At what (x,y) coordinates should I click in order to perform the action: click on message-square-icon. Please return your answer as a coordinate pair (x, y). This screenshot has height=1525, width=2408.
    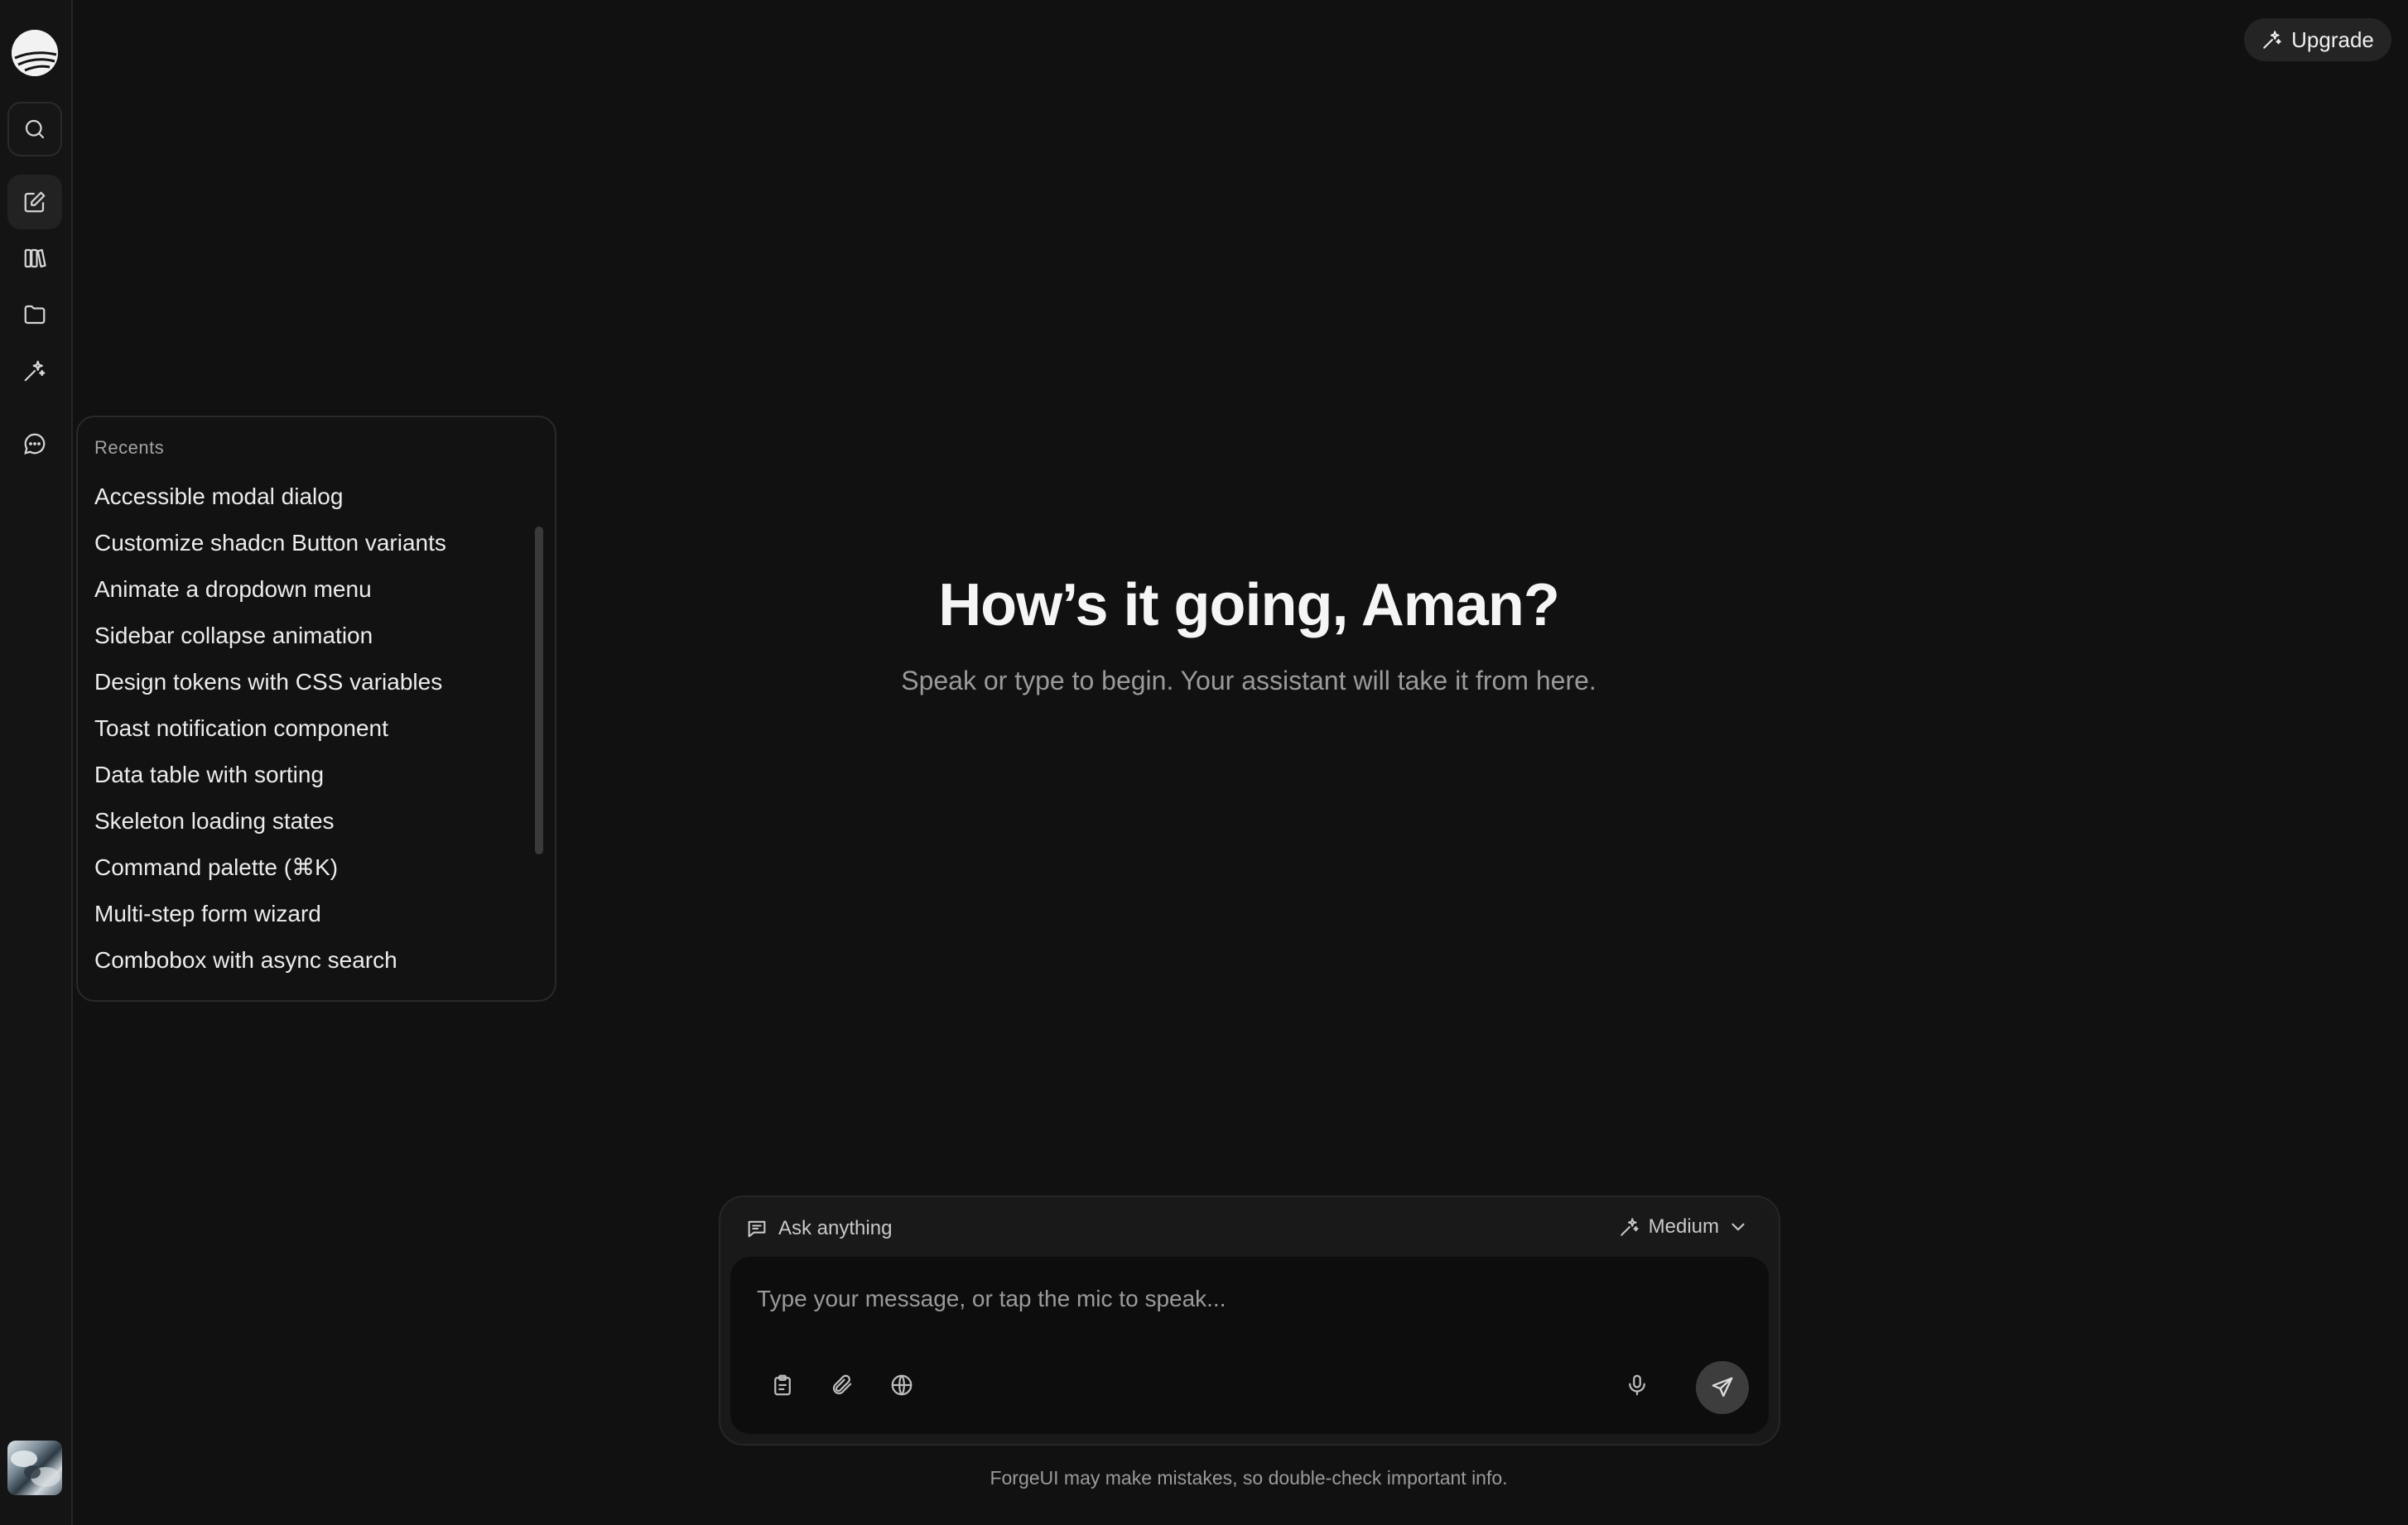
    Looking at the image, I should click on (757, 1229).